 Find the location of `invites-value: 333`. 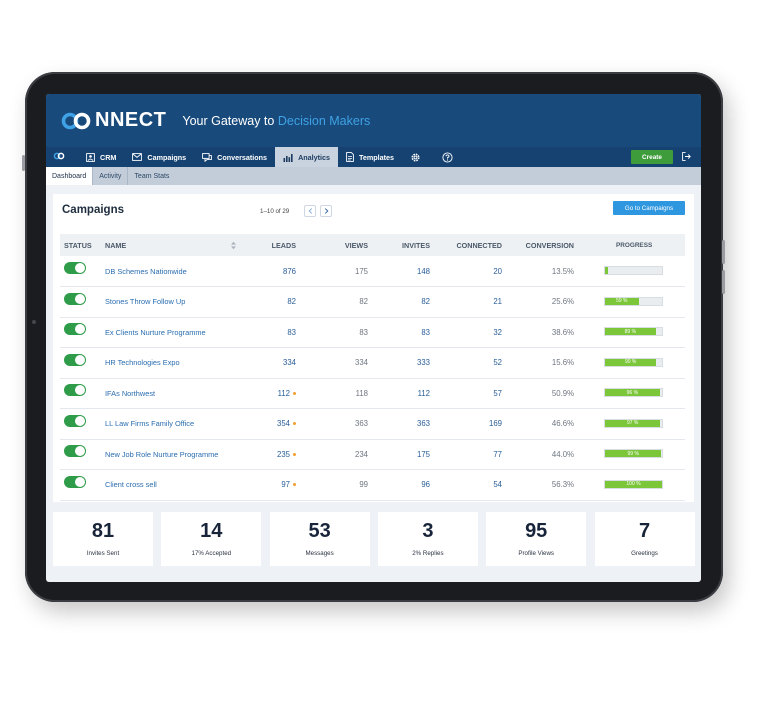

invites-value: 333 is located at coordinates (405, 363).